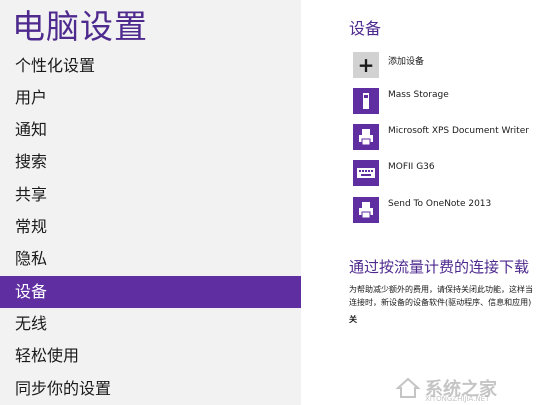 The width and height of the screenshot is (553, 405). Describe the element at coordinates (440, 302) in the screenshot. I see `metered-description-line2: 连接时，新设备的设备软件(驱动程序、信息和应用)` at that location.